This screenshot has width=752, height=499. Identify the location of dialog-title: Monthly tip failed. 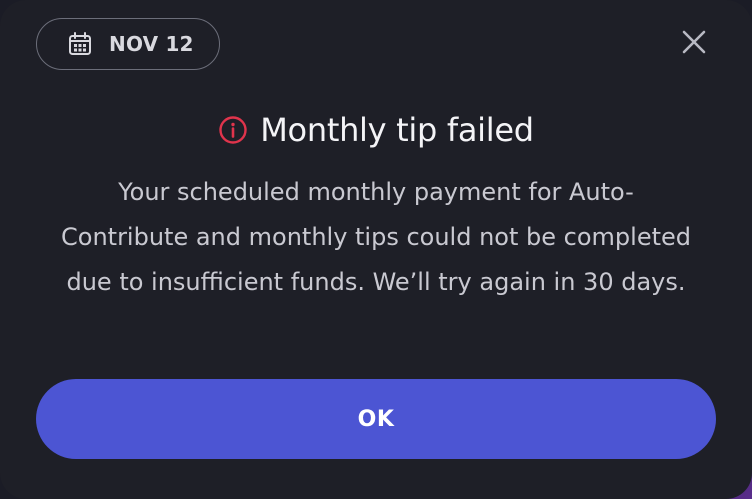
(397, 130).